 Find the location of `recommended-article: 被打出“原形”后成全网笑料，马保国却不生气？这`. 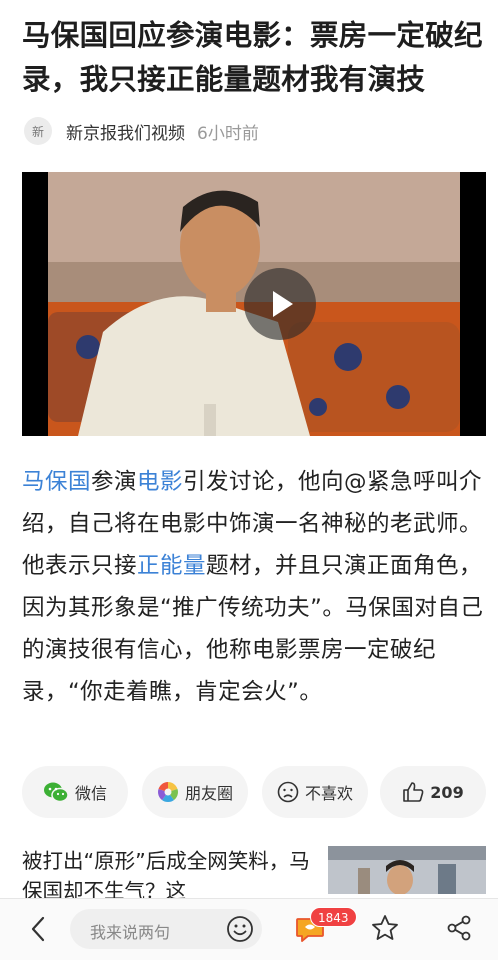

recommended-article: 被打出“原形”后成全网笑料，马保国却不生气？这 is located at coordinates (254, 874).